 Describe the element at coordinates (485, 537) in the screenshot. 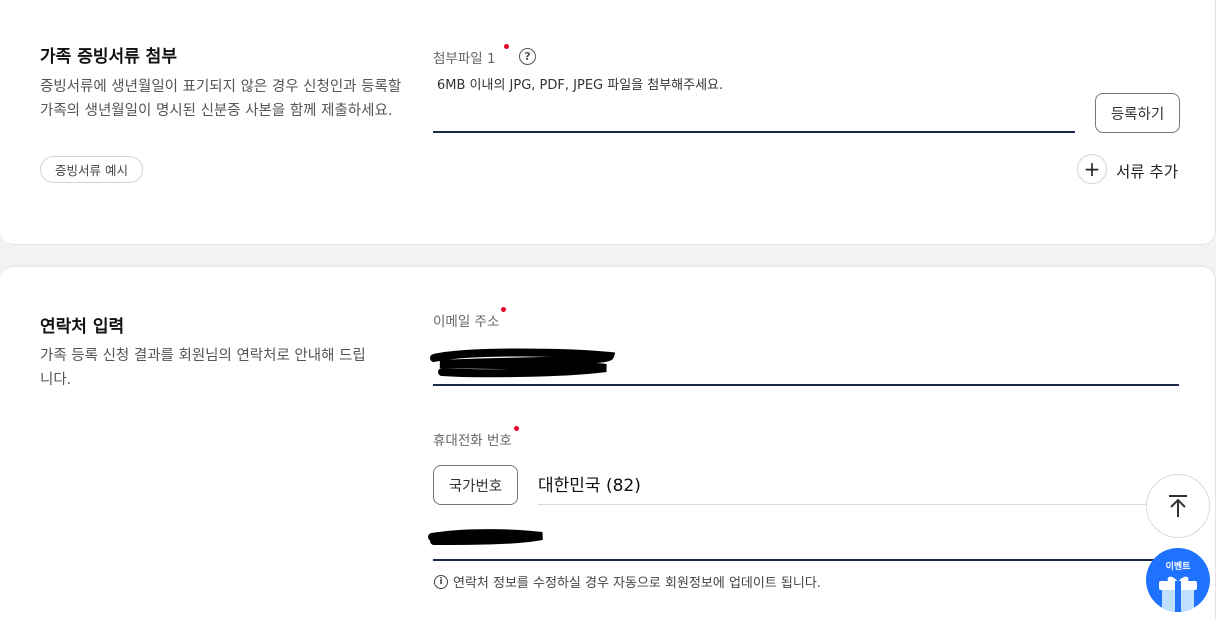

I see `phone-redaction-mark` at that location.